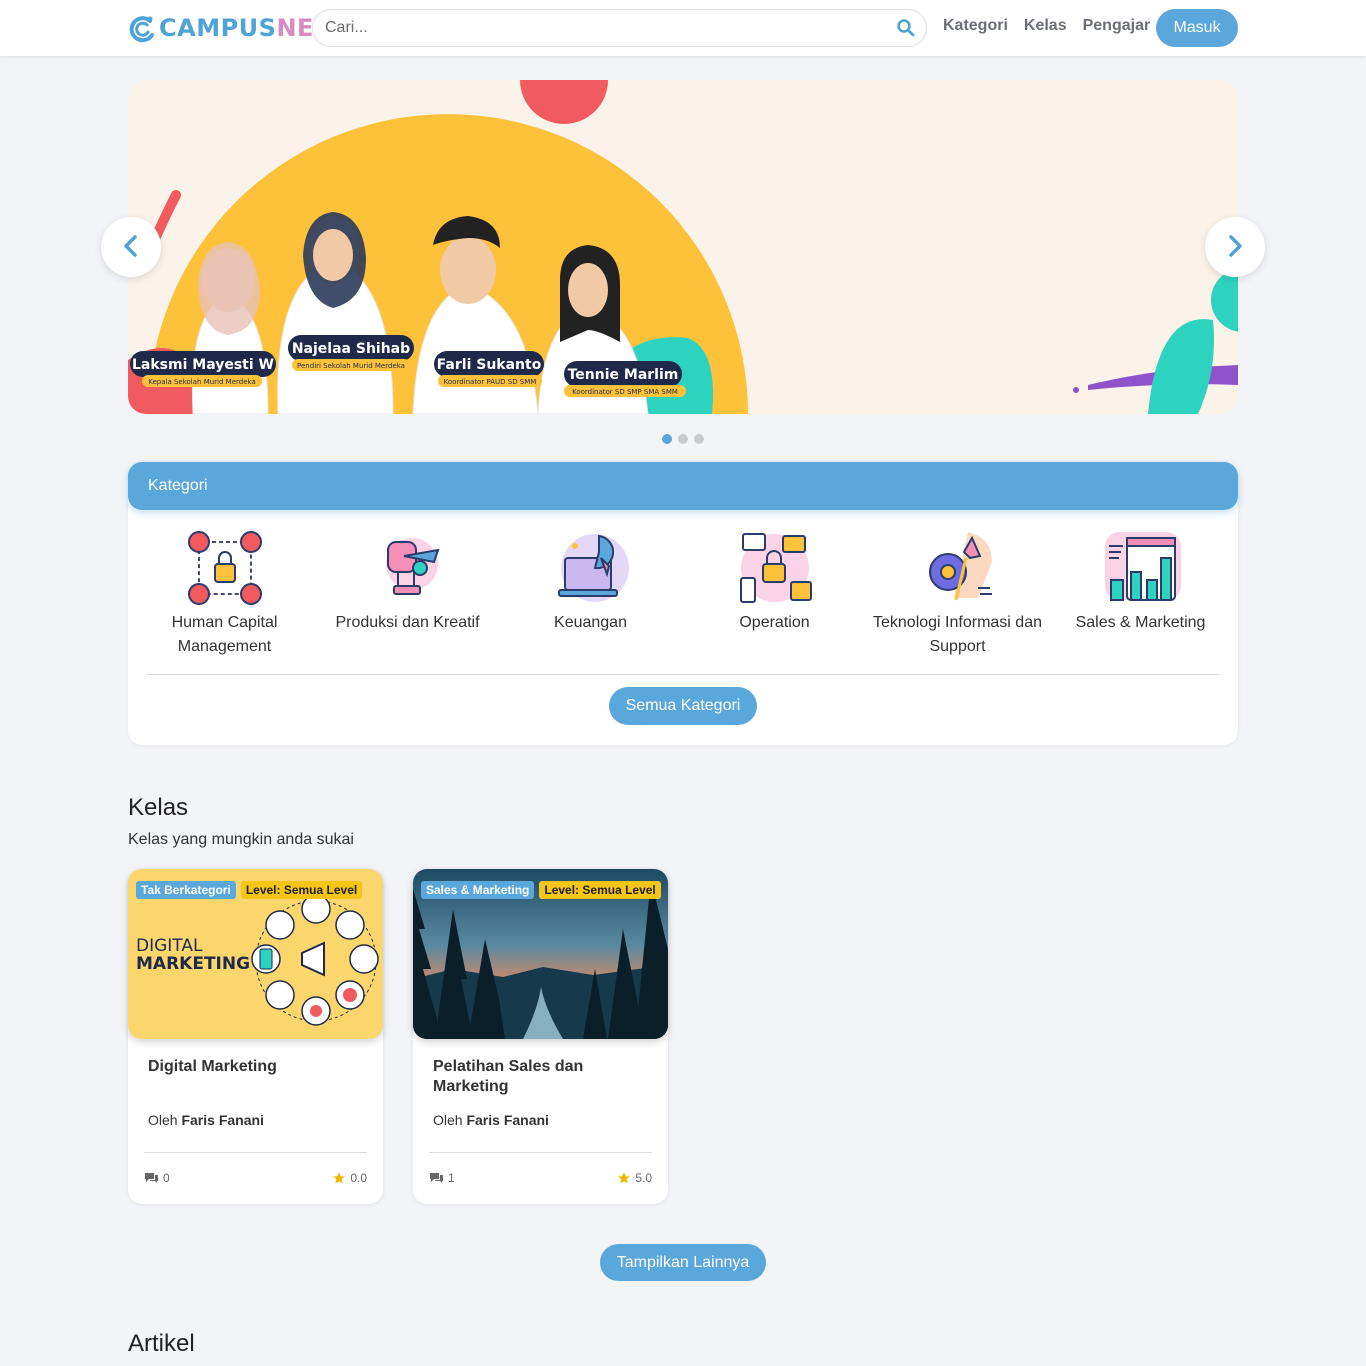 Image resolution: width=1366 pixels, height=1366 pixels. I want to click on creative-production-icon, so click(412, 566).